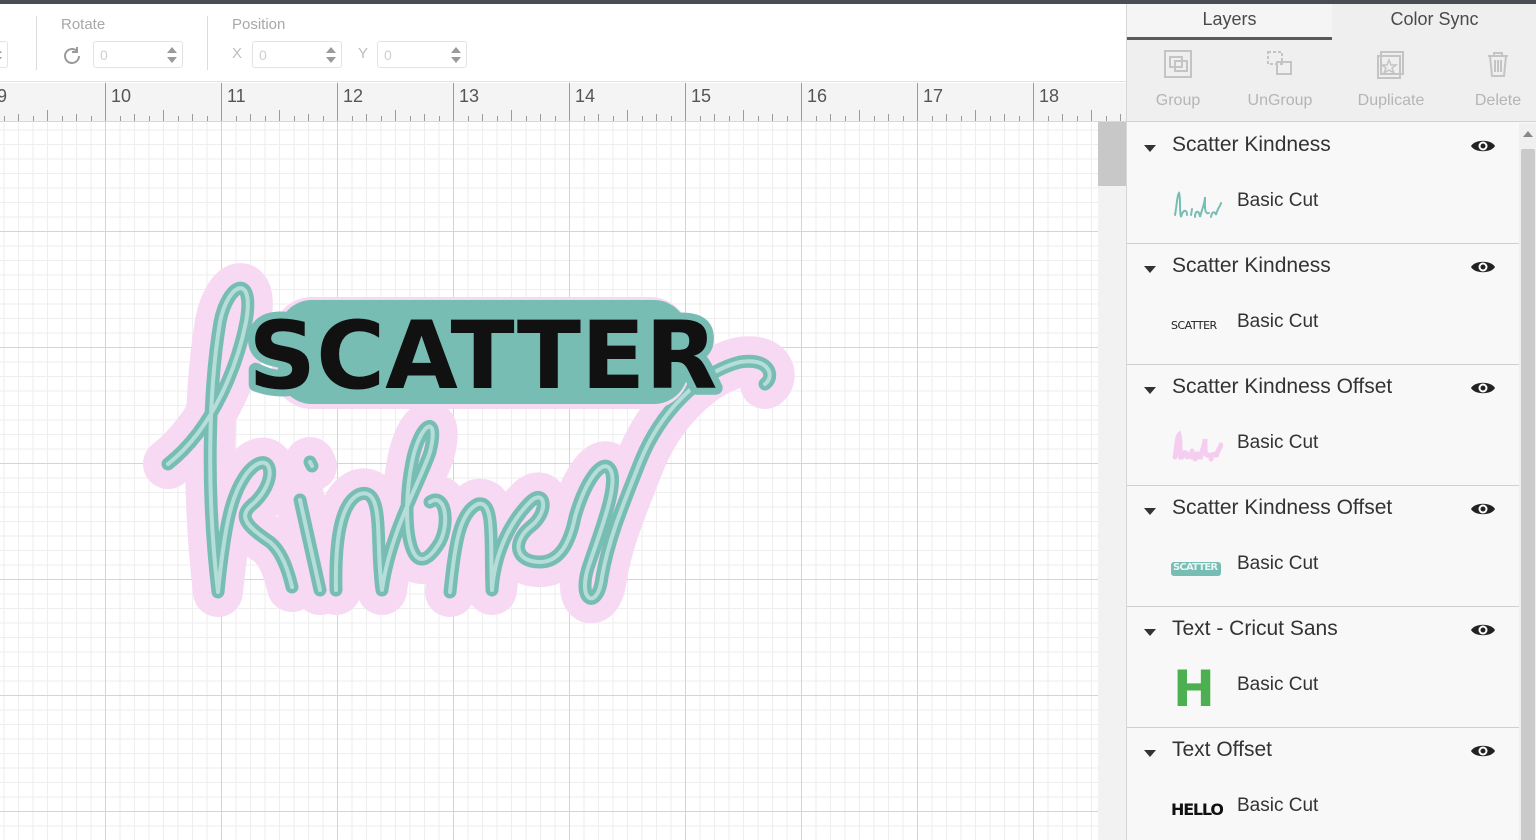 The image size is (1536, 840). Describe the element at coordinates (3, 96) in the screenshot. I see `ruler-mark: 9` at that location.